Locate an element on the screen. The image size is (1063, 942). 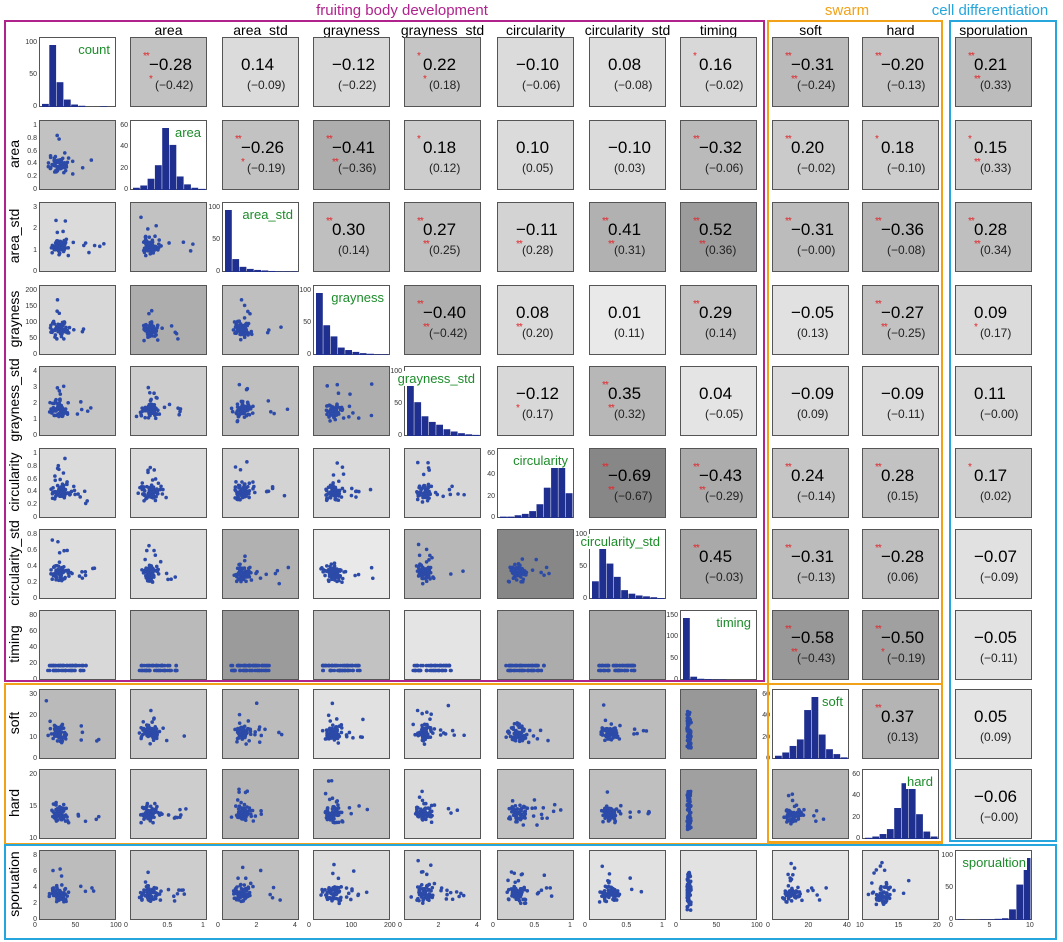
correlation-cell-2-9: −0.36 (−0.08) ** is located at coordinates (900, 237).